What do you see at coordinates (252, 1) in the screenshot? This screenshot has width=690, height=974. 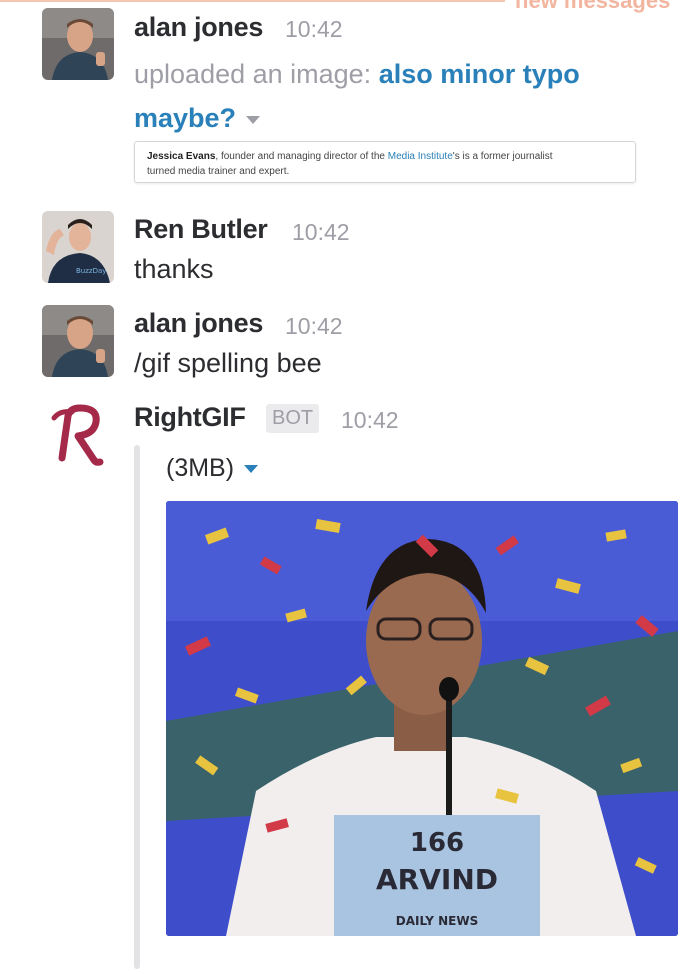 I see `new-messages-divider` at bounding box center [252, 1].